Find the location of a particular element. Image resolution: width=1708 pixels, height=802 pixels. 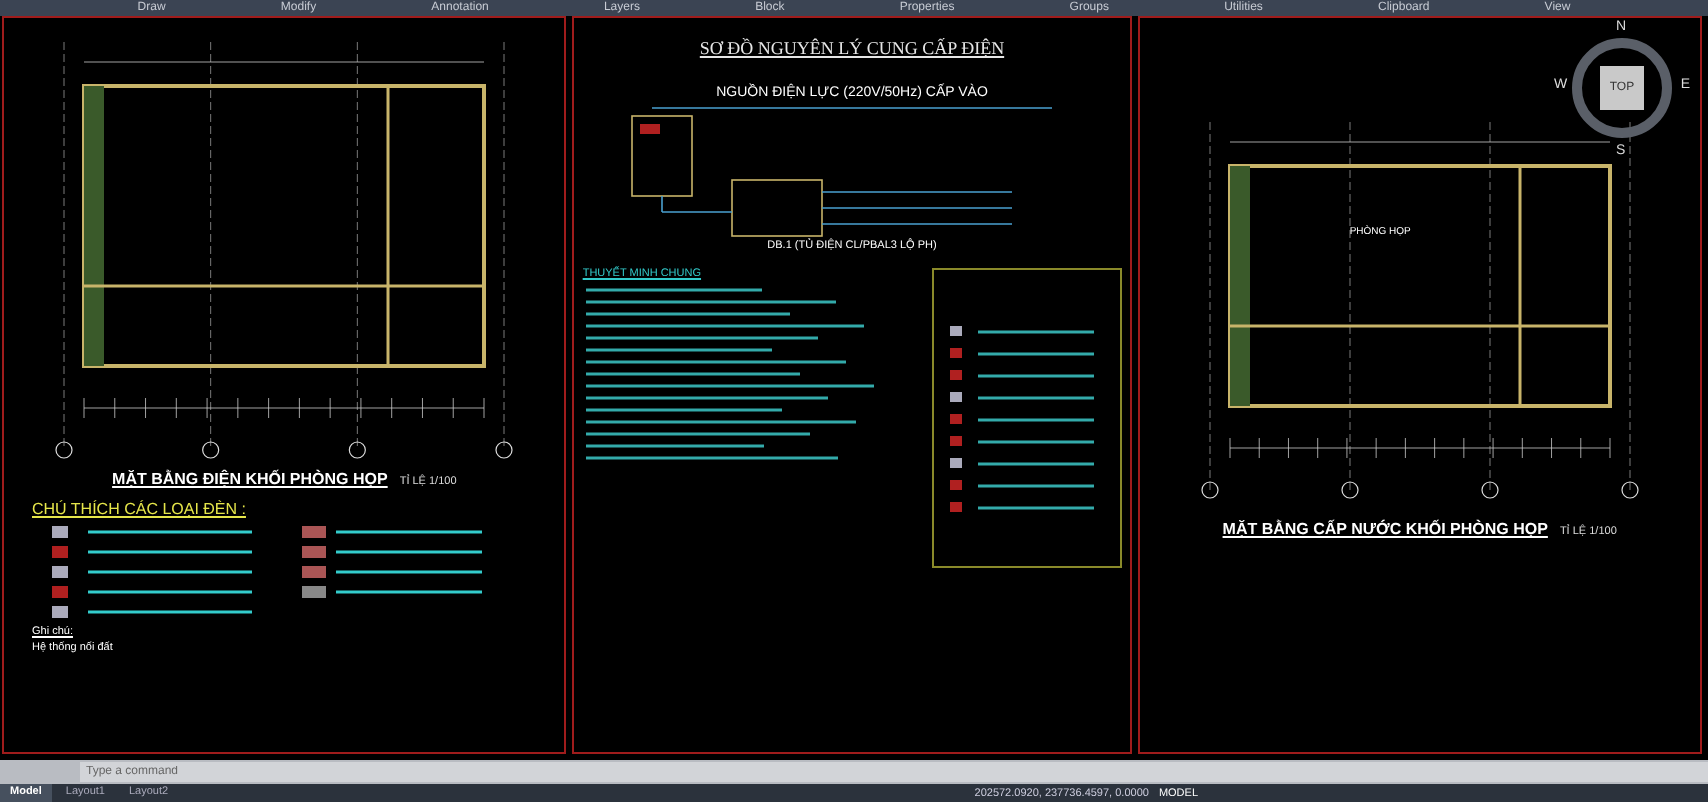

legend-title: CHÚ THÍCH CÁC LOẠI ĐÈN : is located at coordinates (140, 509).